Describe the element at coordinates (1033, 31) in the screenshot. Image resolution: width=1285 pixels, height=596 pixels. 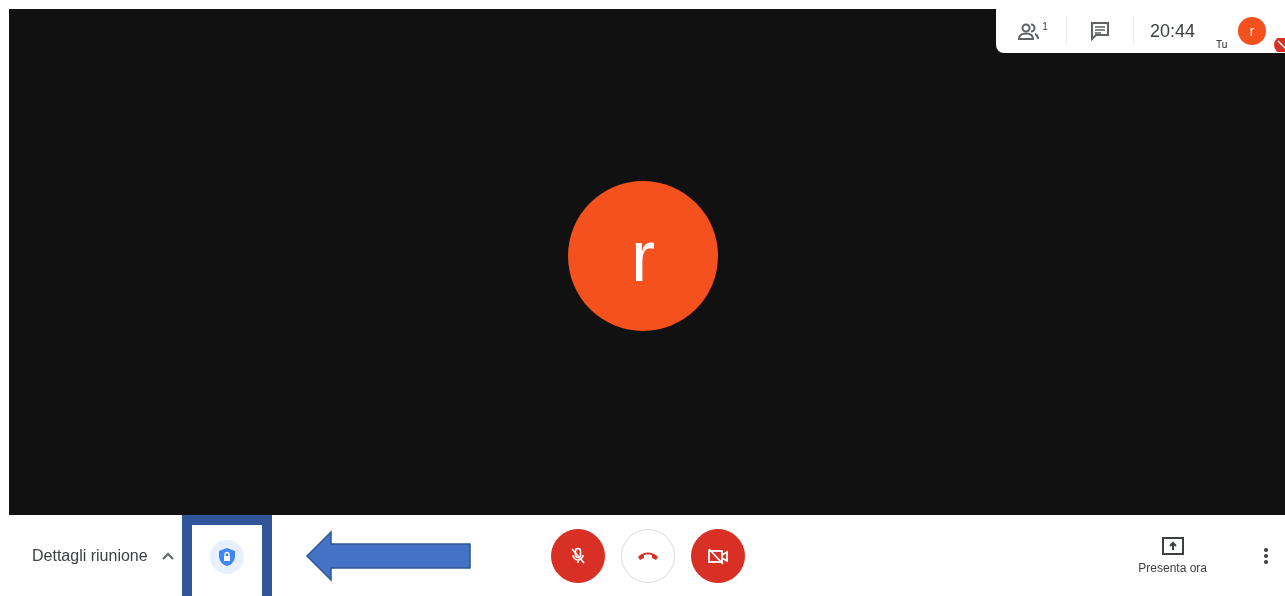
I see `people-button: 1` at that location.